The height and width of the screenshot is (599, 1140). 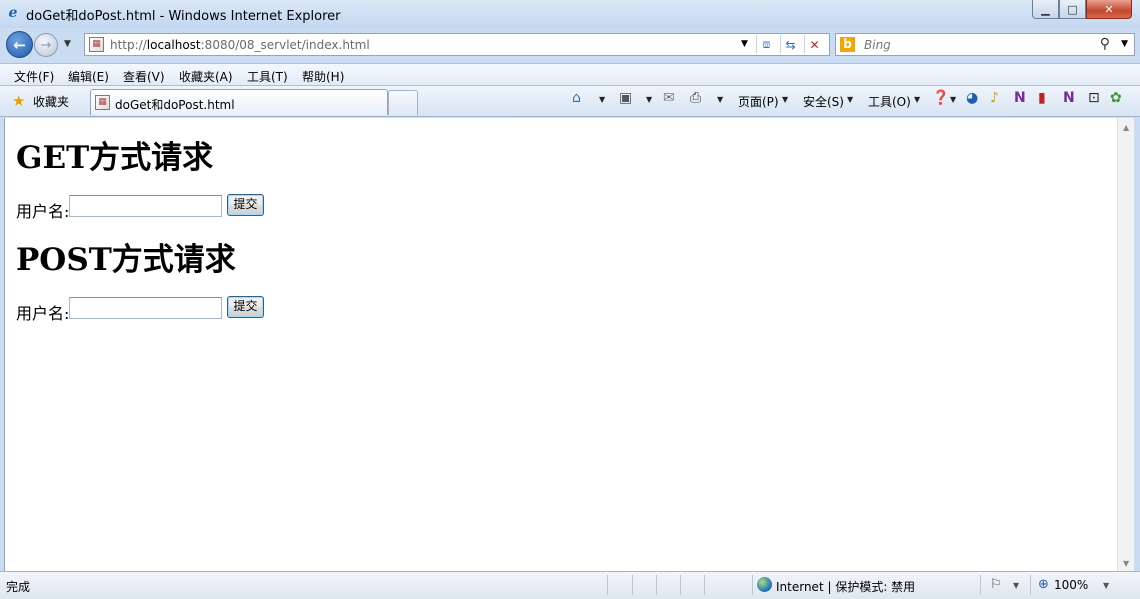 What do you see at coordinates (744, 44) in the screenshot?
I see `address-dropdown-icon: ▼` at bounding box center [744, 44].